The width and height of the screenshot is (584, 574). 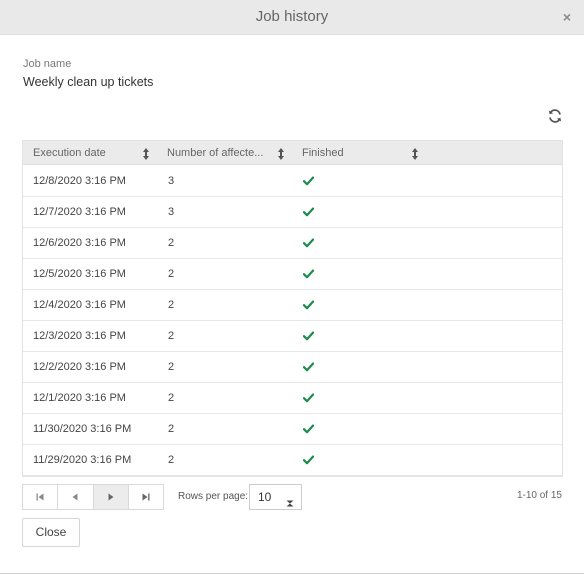 What do you see at coordinates (292, 336) in the screenshot?
I see `table-row: 12/3/2020 3:16 PM 2` at bounding box center [292, 336].